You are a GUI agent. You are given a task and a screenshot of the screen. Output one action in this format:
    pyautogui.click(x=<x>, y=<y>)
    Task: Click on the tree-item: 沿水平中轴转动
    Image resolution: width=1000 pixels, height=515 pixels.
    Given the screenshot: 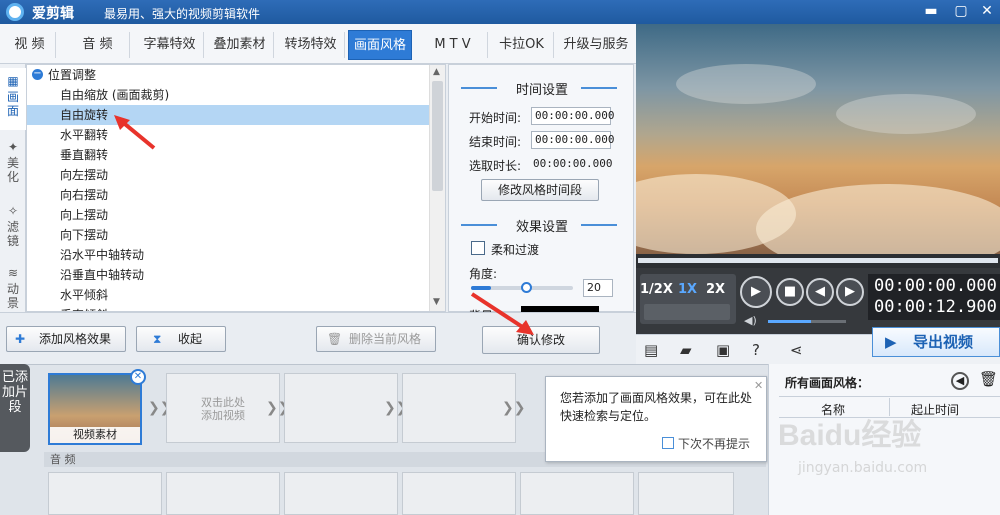 What is the action you would take?
    pyautogui.click(x=228, y=255)
    